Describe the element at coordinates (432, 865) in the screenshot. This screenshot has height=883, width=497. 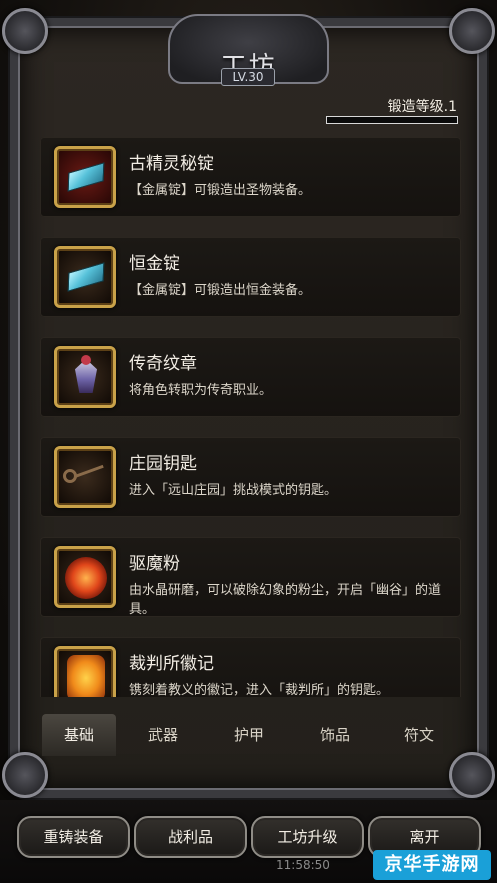
I see `site-watermark: 京华手游网` at that location.